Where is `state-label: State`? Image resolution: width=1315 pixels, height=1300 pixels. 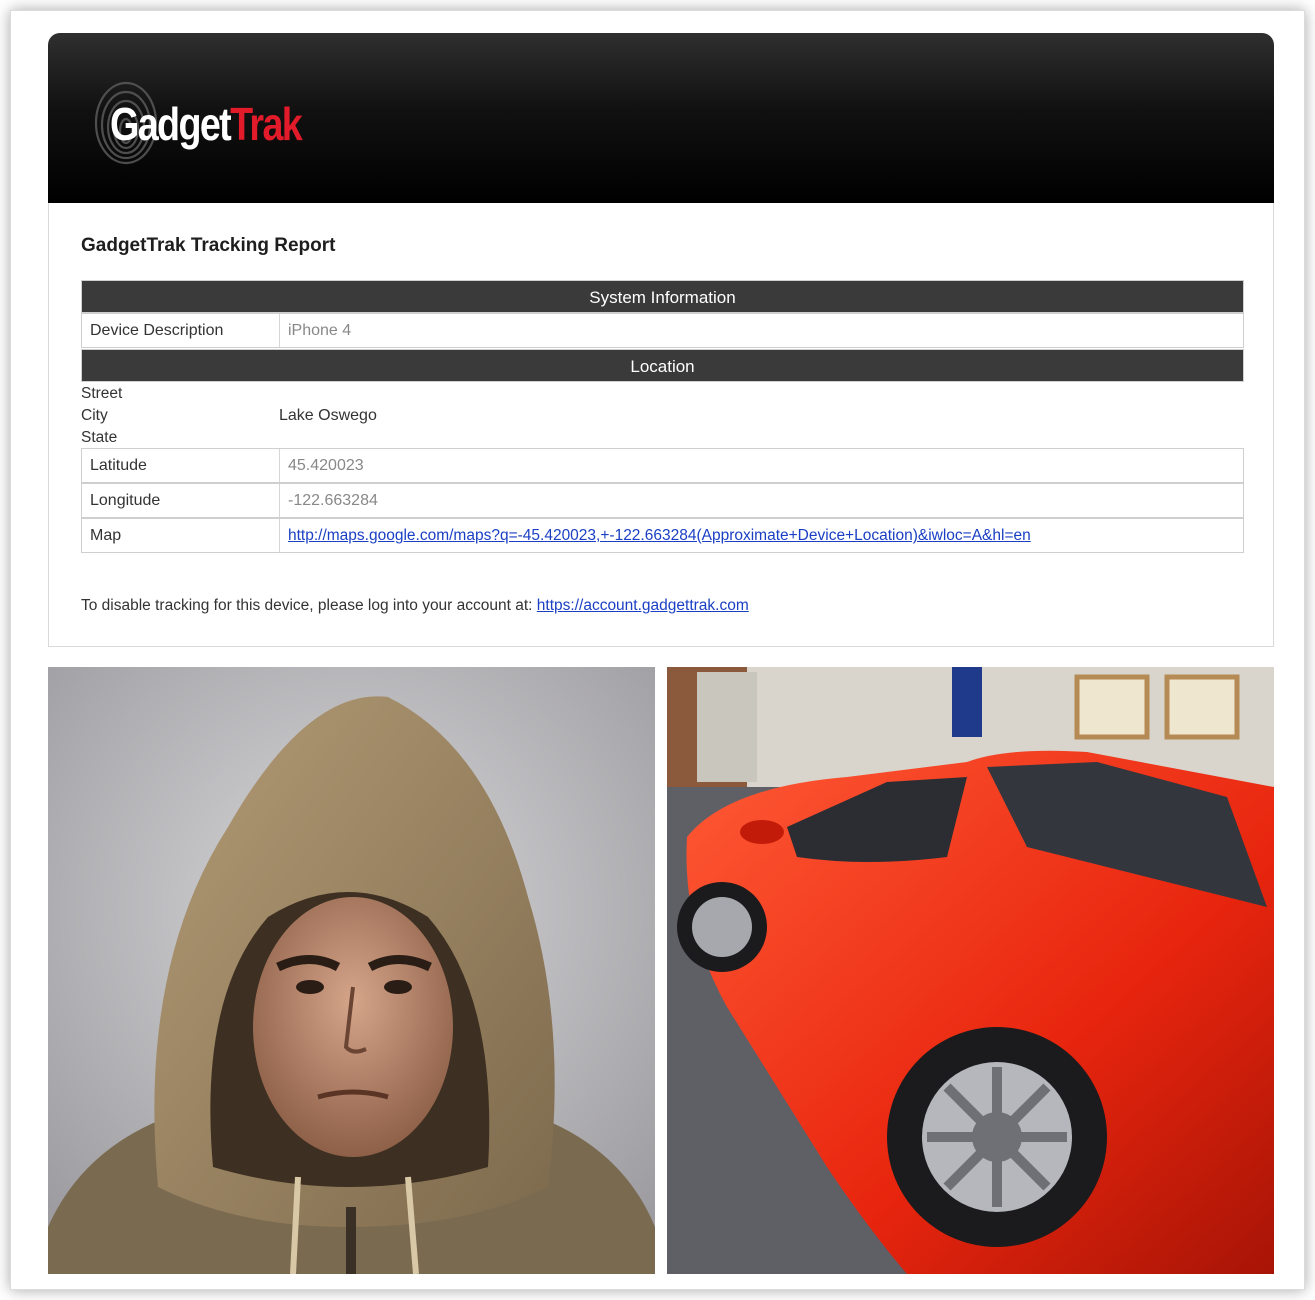
state-label: State is located at coordinates (99, 437).